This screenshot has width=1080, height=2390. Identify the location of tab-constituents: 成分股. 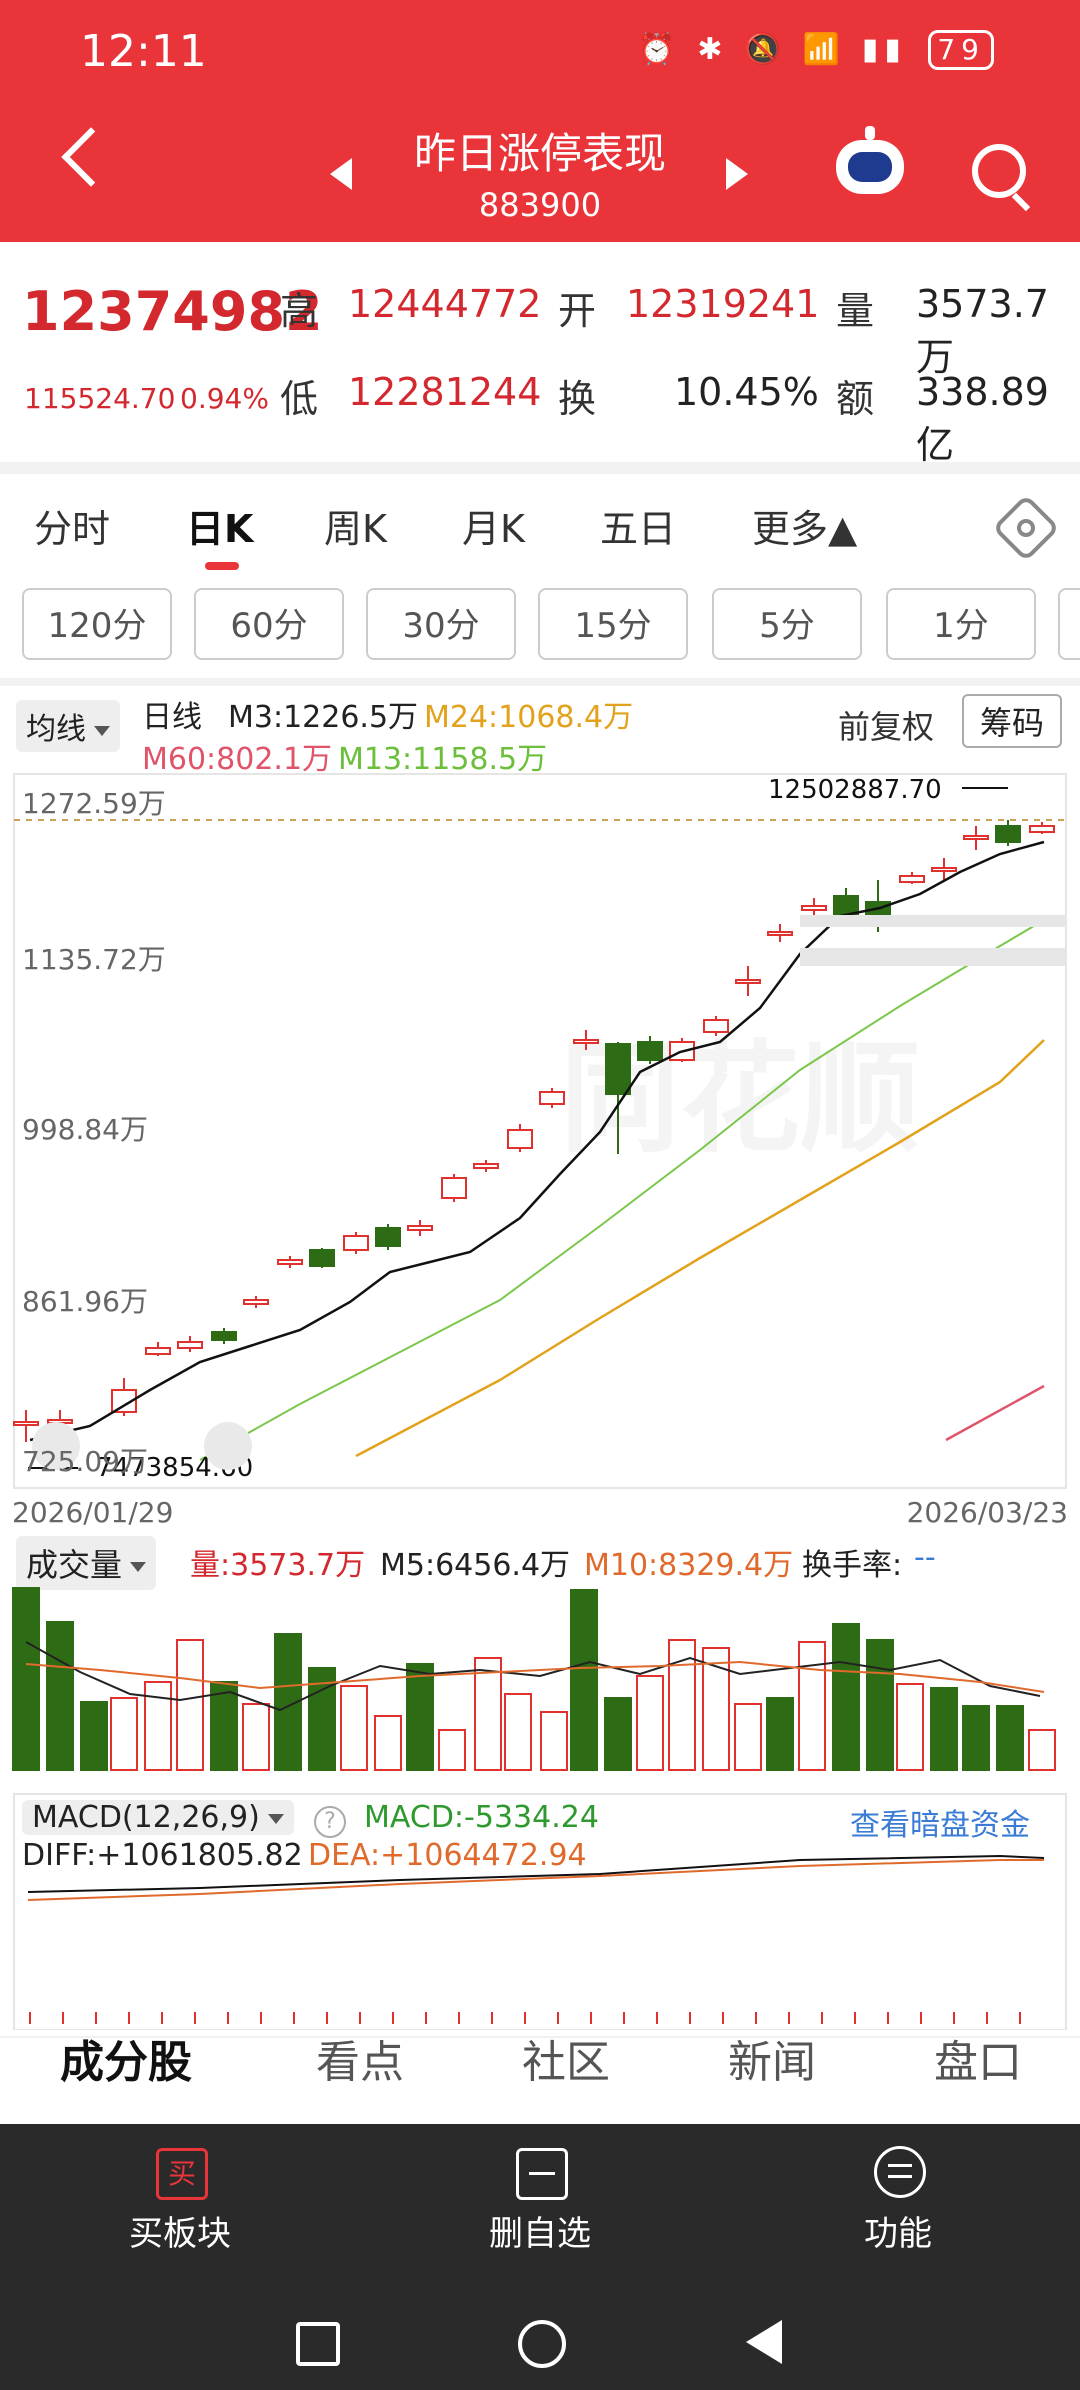
(126, 2058).